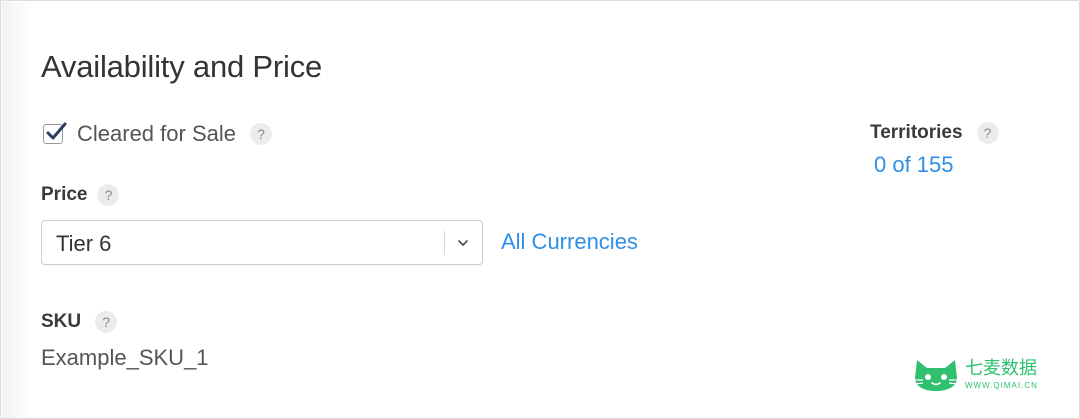 The image size is (1080, 419). What do you see at coordinates (569, 242) in the screenshot?
I see `all-currencies-link: All Currencies` at bounding box center [569, 242].